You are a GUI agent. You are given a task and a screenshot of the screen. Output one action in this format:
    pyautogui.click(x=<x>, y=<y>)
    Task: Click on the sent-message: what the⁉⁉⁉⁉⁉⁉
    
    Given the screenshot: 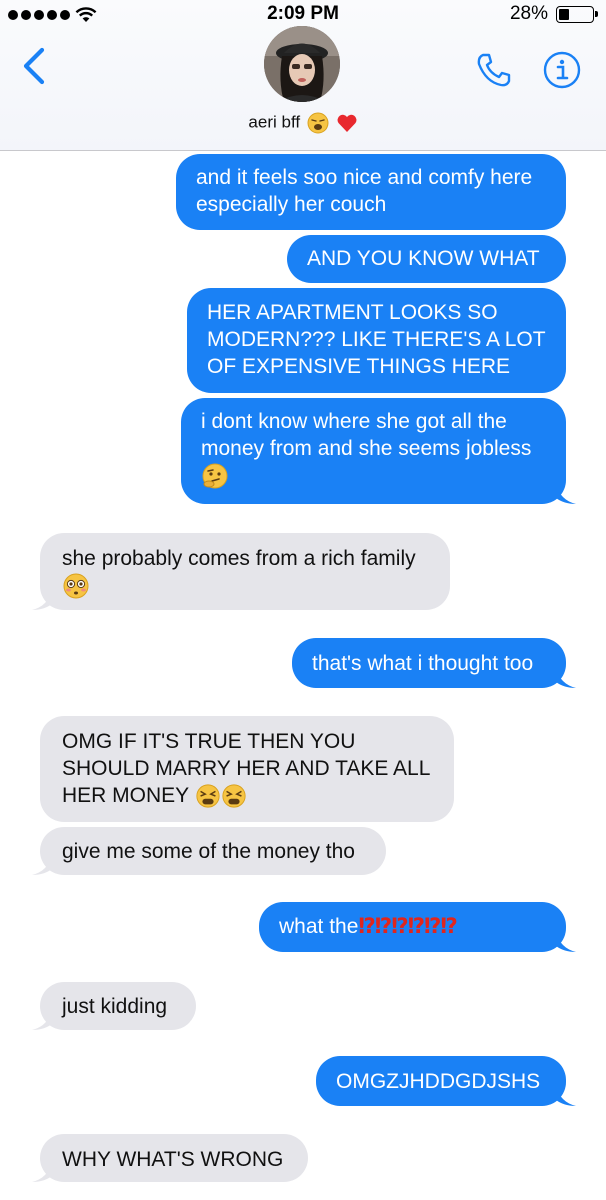 What is the action you would take?
    pyautogui.click(x=412, y=927)
    